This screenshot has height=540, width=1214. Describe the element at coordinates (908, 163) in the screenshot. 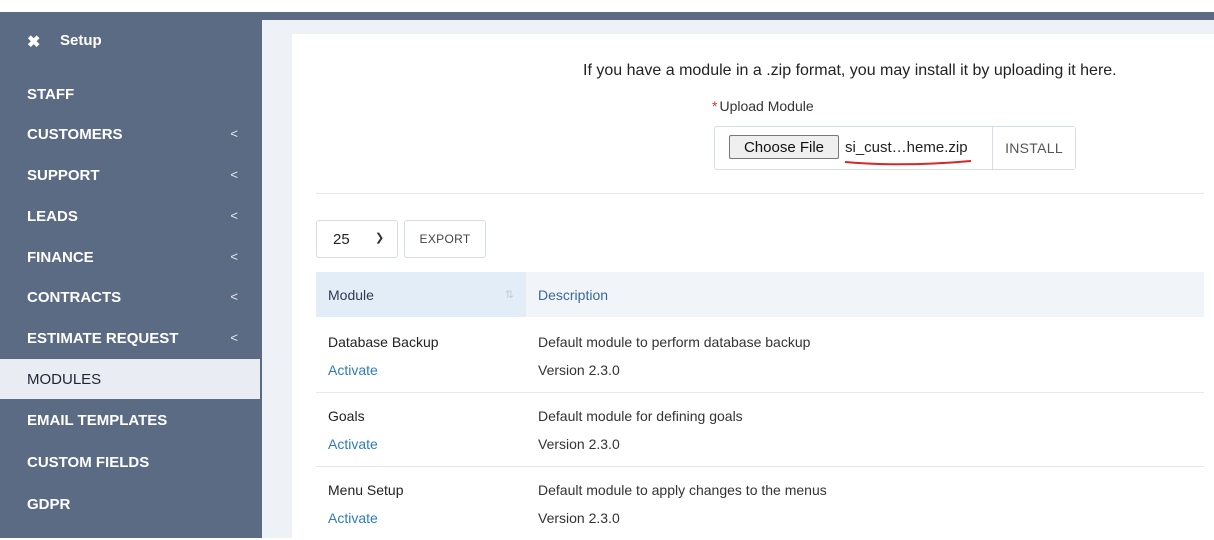

I see `filename-underline-annotation` at that location.